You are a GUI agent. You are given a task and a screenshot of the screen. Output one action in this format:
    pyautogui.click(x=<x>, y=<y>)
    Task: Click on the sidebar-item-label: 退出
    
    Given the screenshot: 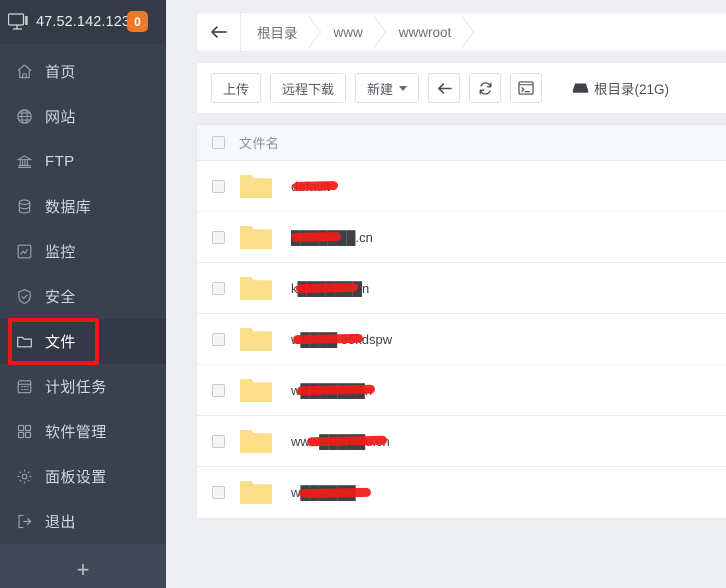 What is the action you would take?
    pyautogui.click(x=60, y=522)
    